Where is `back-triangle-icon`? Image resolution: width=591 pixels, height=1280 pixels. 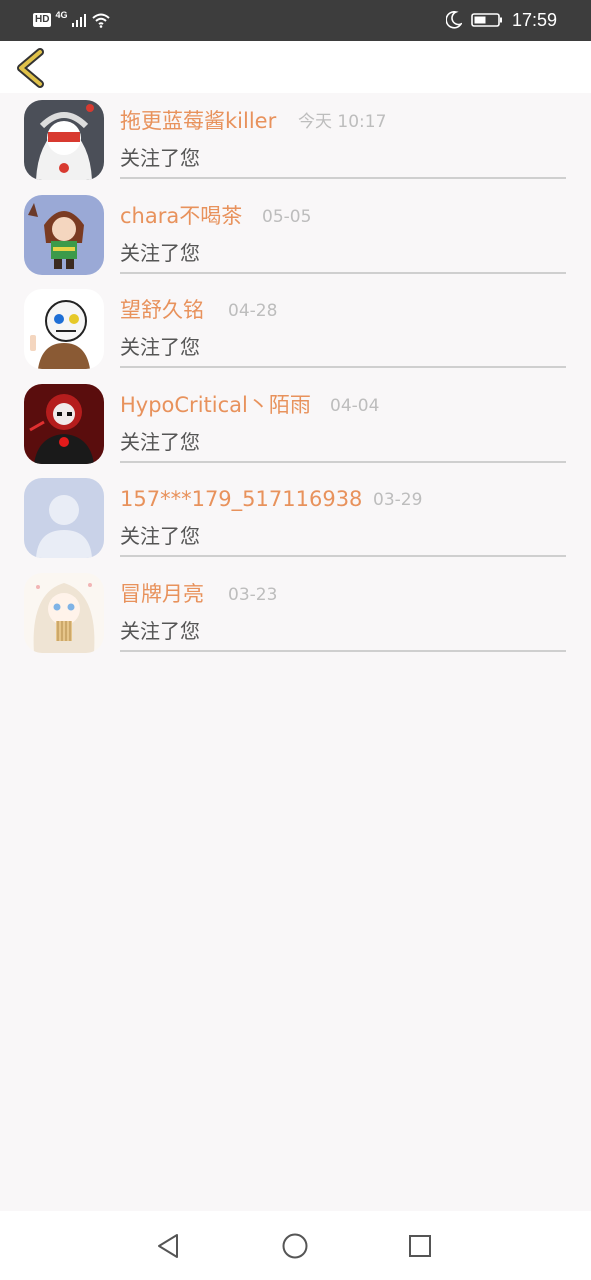 back-triangle-icon is located at coordinates (169, 1246).